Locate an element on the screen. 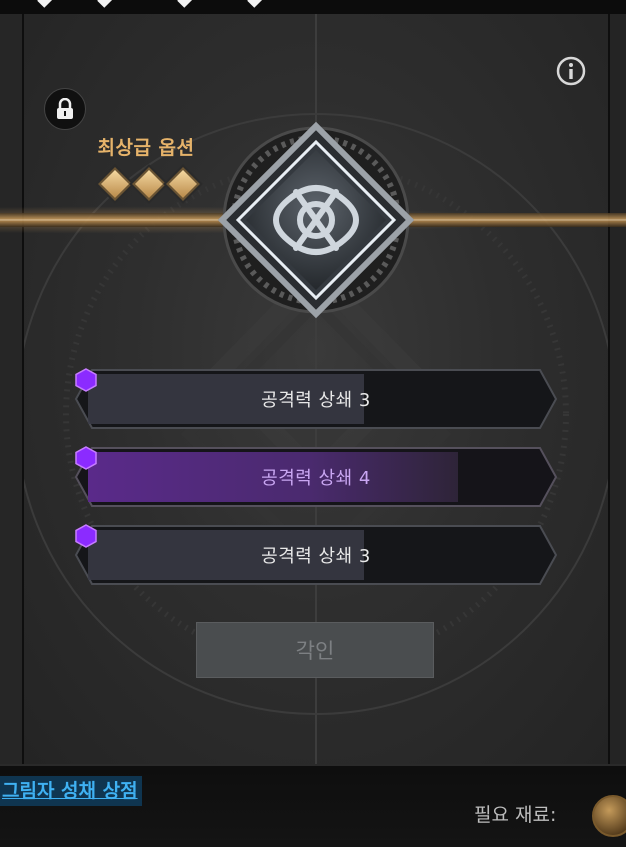  grade-gems is located at coordinates (152, 184).